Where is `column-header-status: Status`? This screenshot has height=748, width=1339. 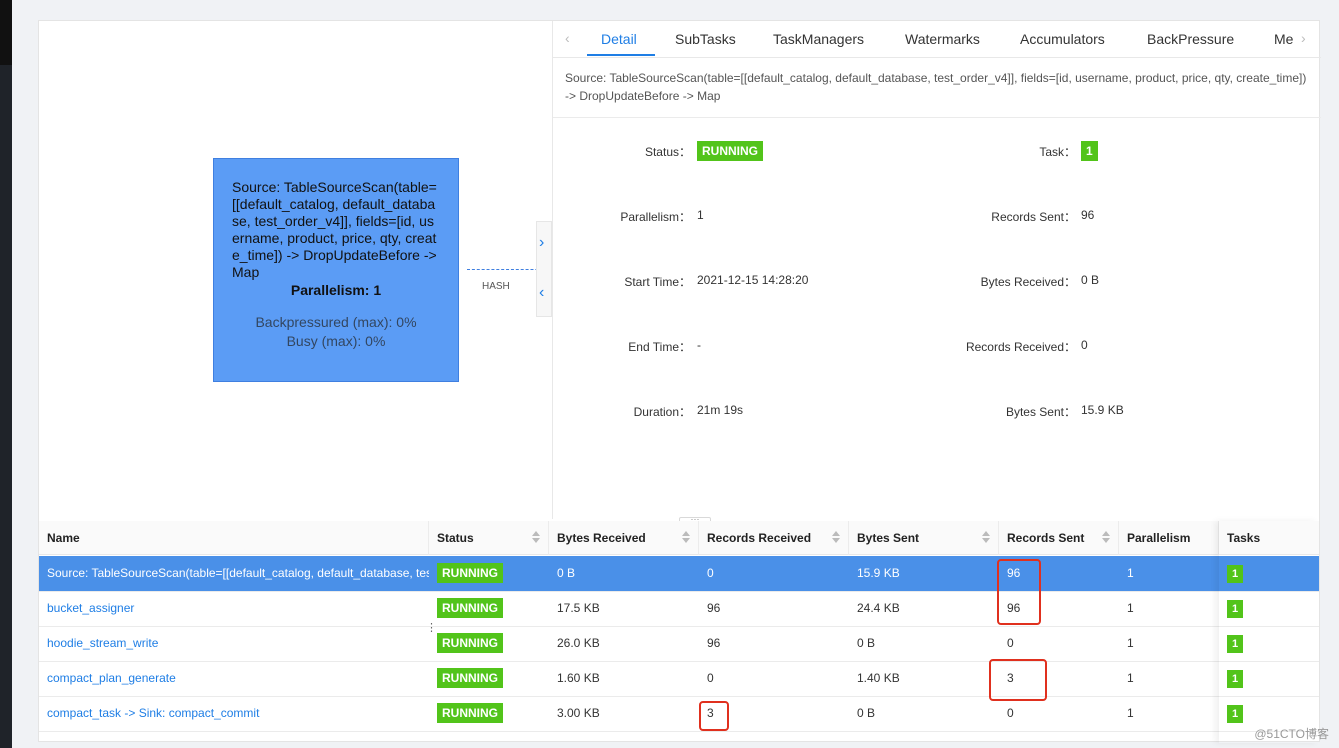 column-header-status: Status is located at coordinates (489, 538).